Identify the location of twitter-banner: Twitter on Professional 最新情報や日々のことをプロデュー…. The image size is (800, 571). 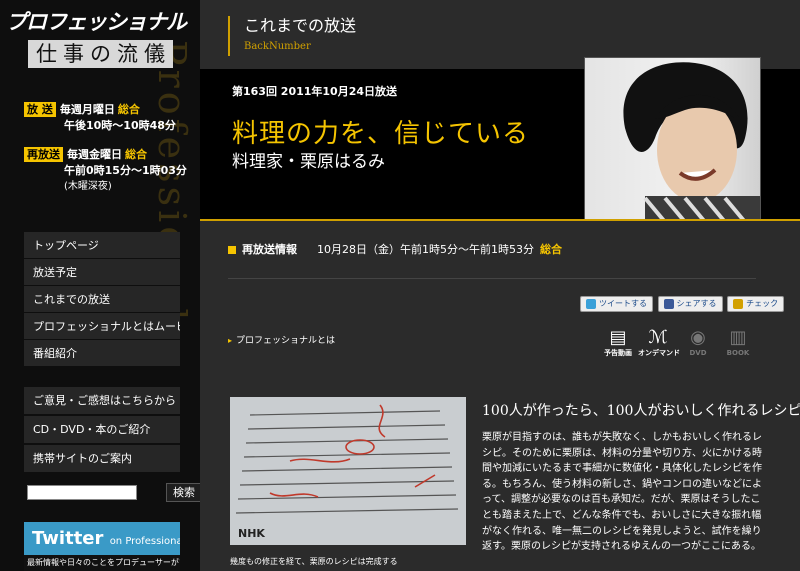
(102, 546).